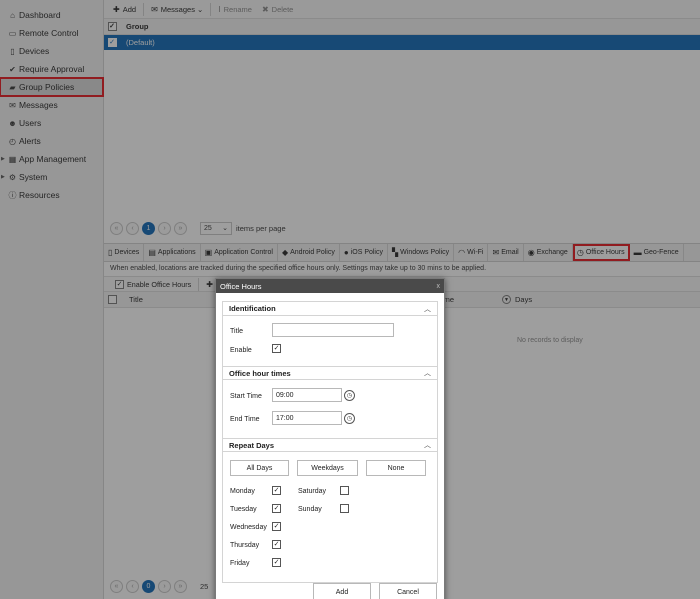 The width and height of the screenshot is (700, 599). Describe the element at coordinates (330, 286) in the screenshot. I see `dialog-title-bar: Office Hours x` at that location.